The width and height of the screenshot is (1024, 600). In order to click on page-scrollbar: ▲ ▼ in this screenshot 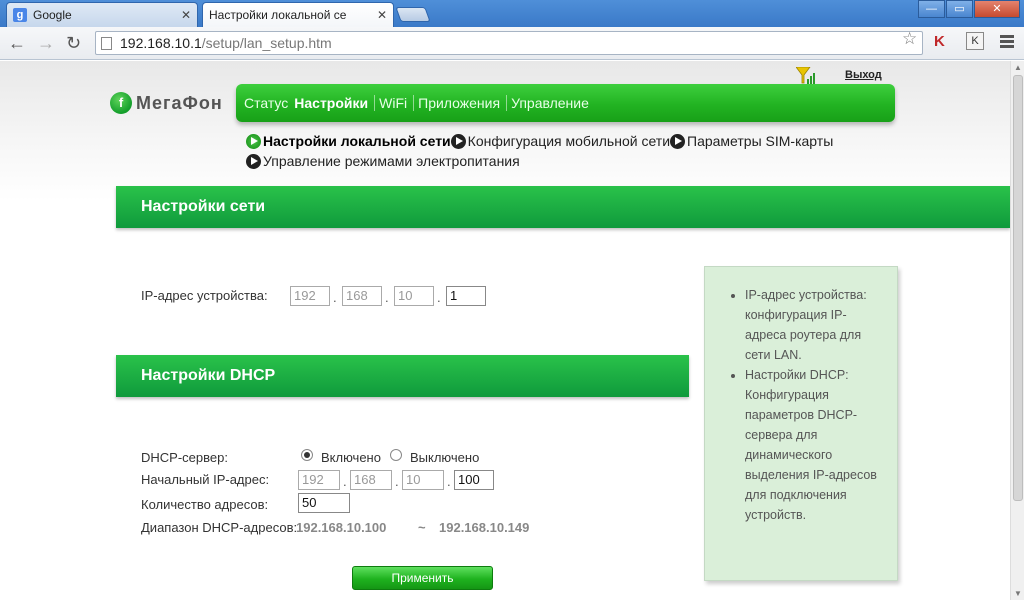, I will do `click(1017, 330)`.